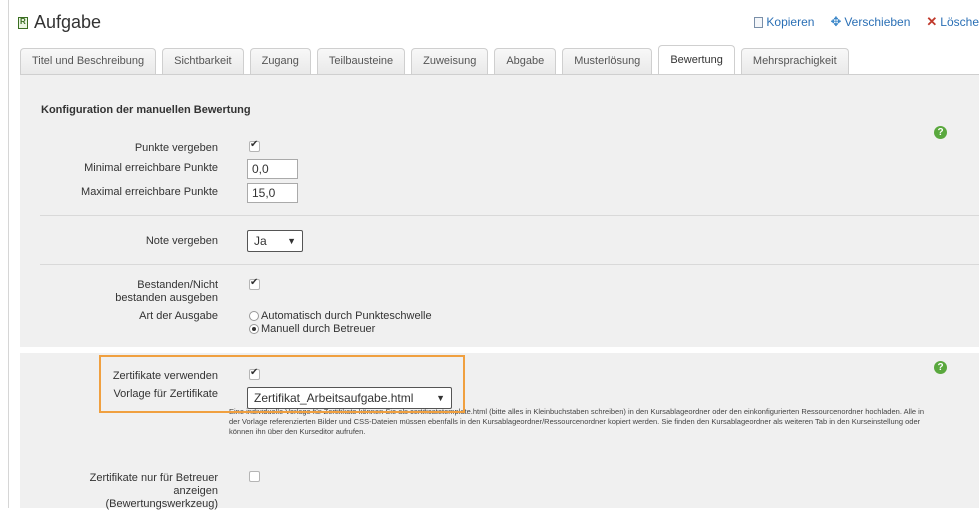  I want to click on title-row: Aufgabe, so click(59, 22).